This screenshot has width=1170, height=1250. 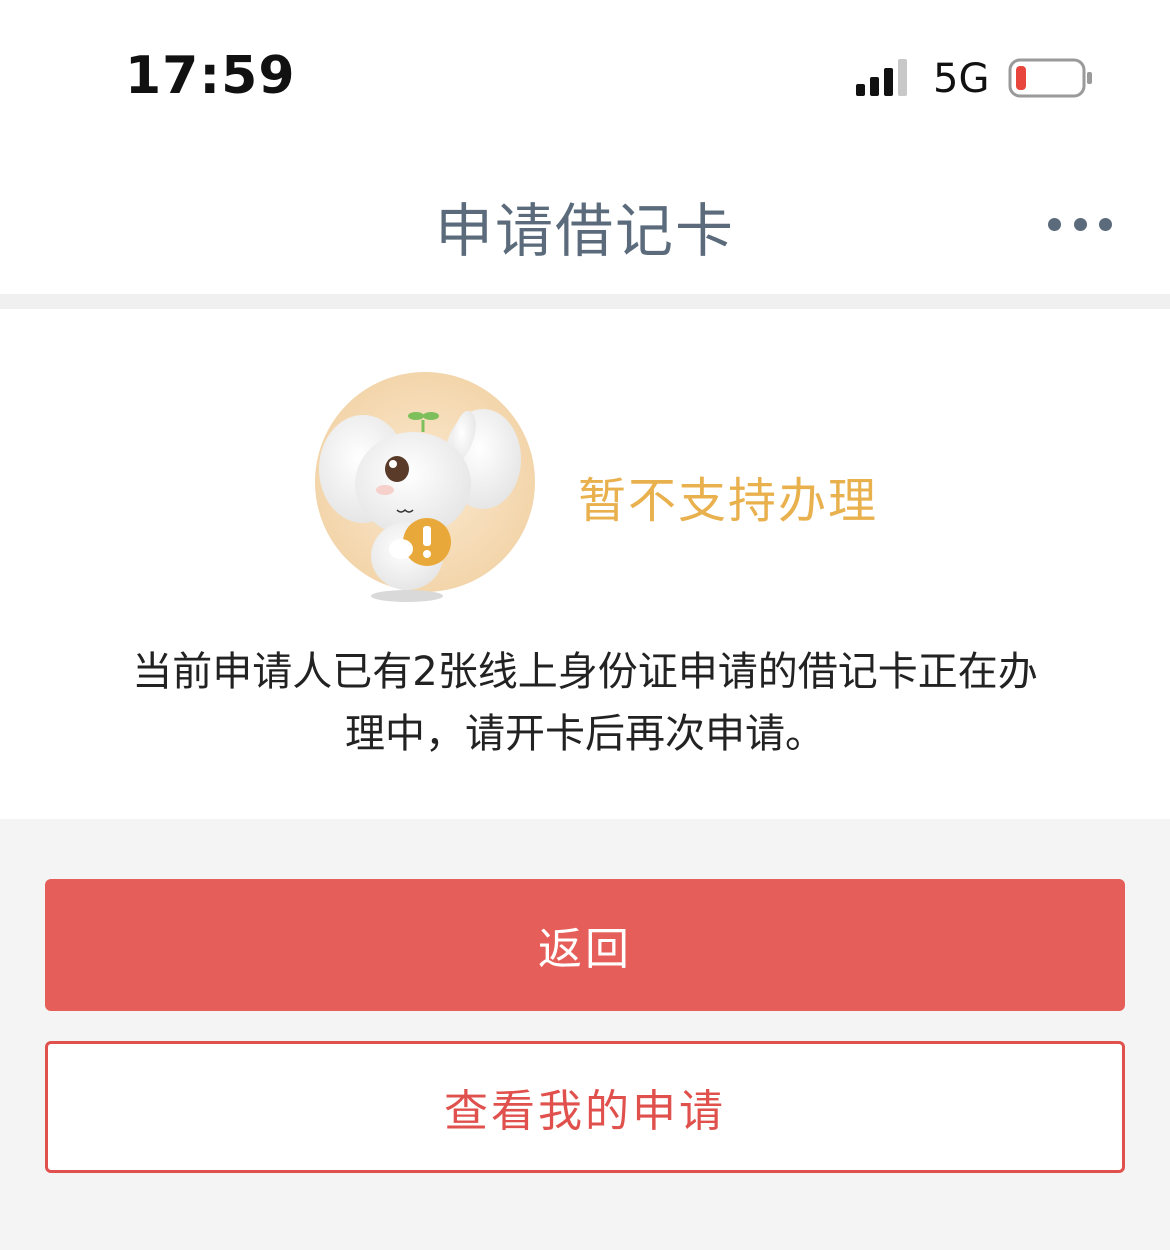 I want to click on page-title: 申请借记卡, so click(x=584, y=231).